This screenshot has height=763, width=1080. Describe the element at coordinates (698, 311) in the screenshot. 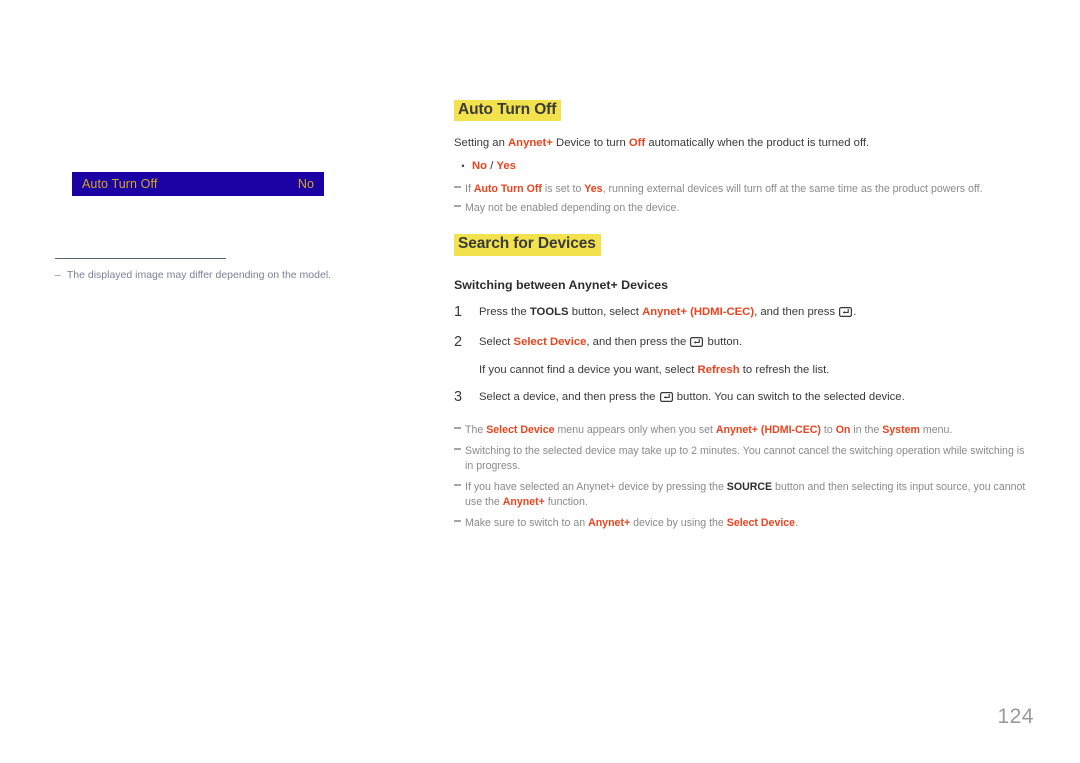

I see `step-accent-anynet-hdmi-cec: Anynet+ (HDMI-CEC)` at that location.